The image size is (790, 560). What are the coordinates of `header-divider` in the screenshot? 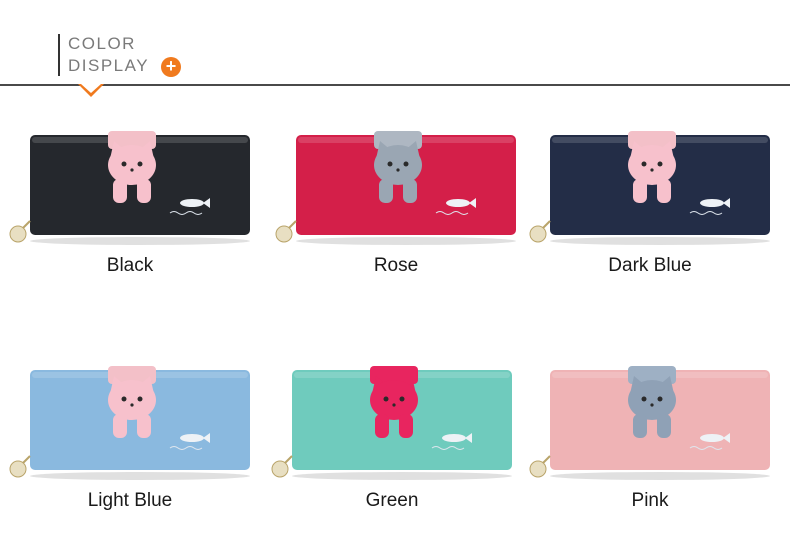 It's located at (59, 55).